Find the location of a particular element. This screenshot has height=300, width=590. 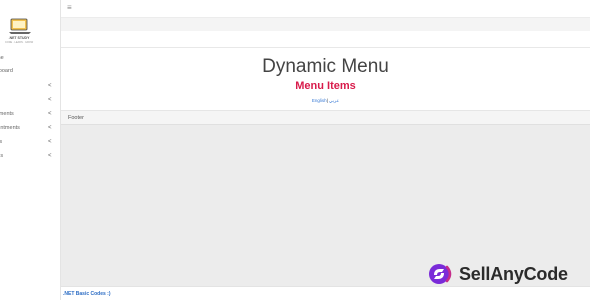

sellanycode-brand-text: SellAnyCode is located at coordinates (513, 274).